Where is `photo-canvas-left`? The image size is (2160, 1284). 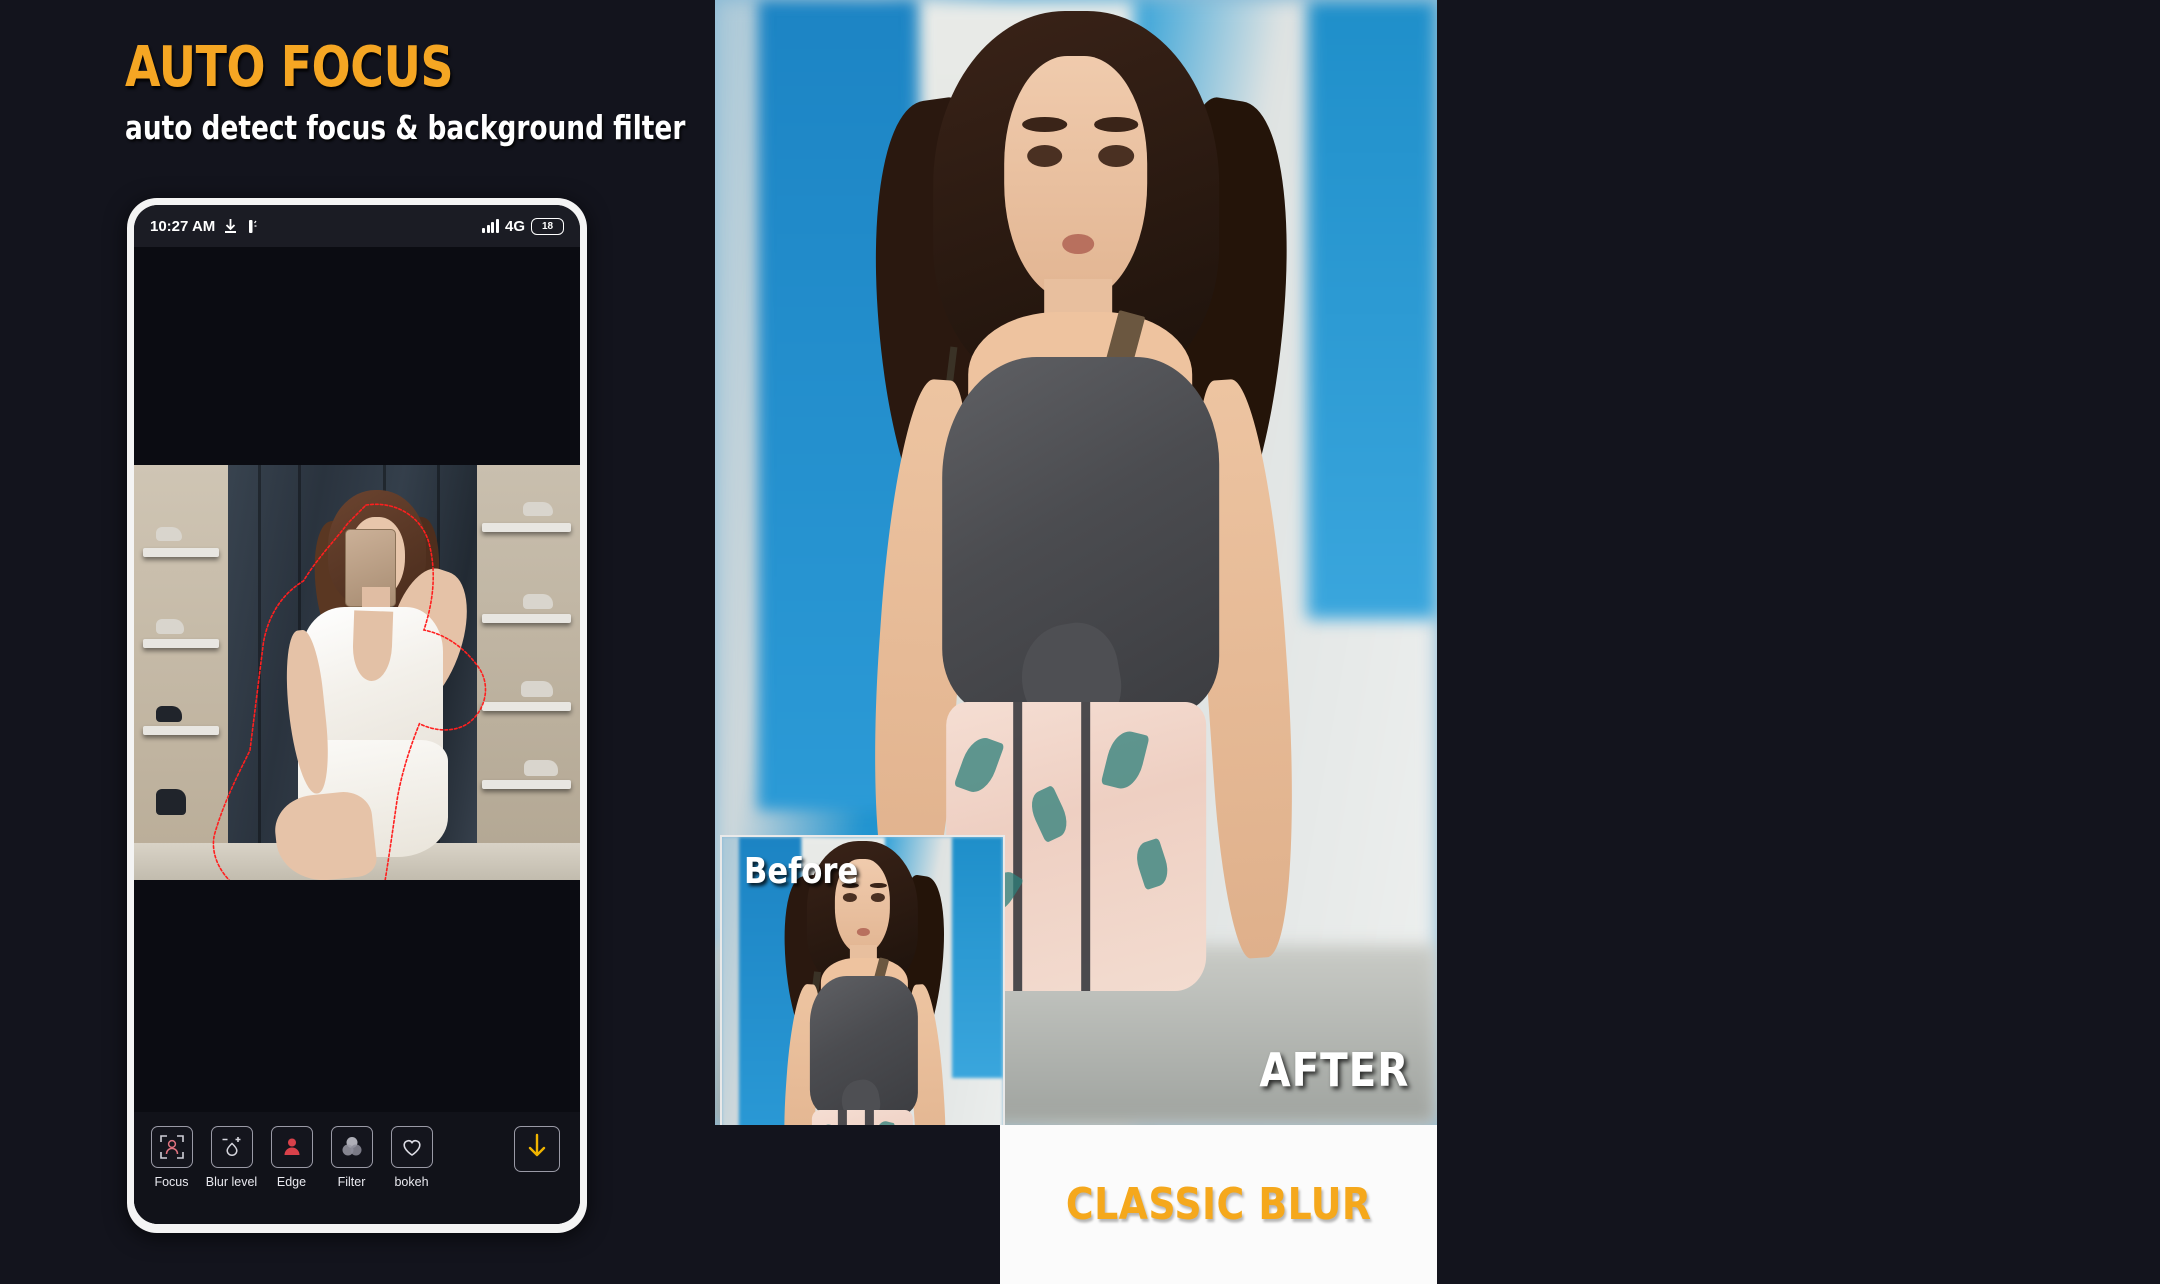 photo-canvas-left is located at coordinates (357, 672).